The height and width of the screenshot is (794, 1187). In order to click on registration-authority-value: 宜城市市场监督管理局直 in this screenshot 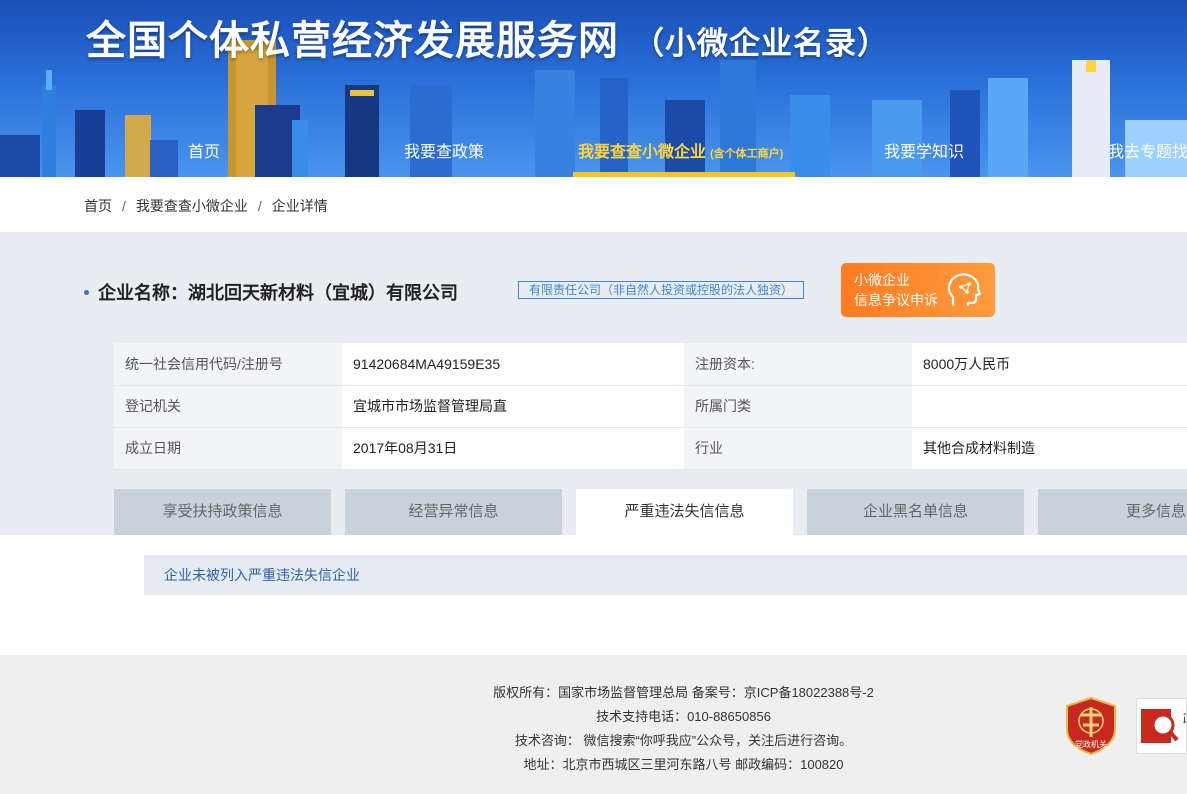, I will do `click(513, 406)`.